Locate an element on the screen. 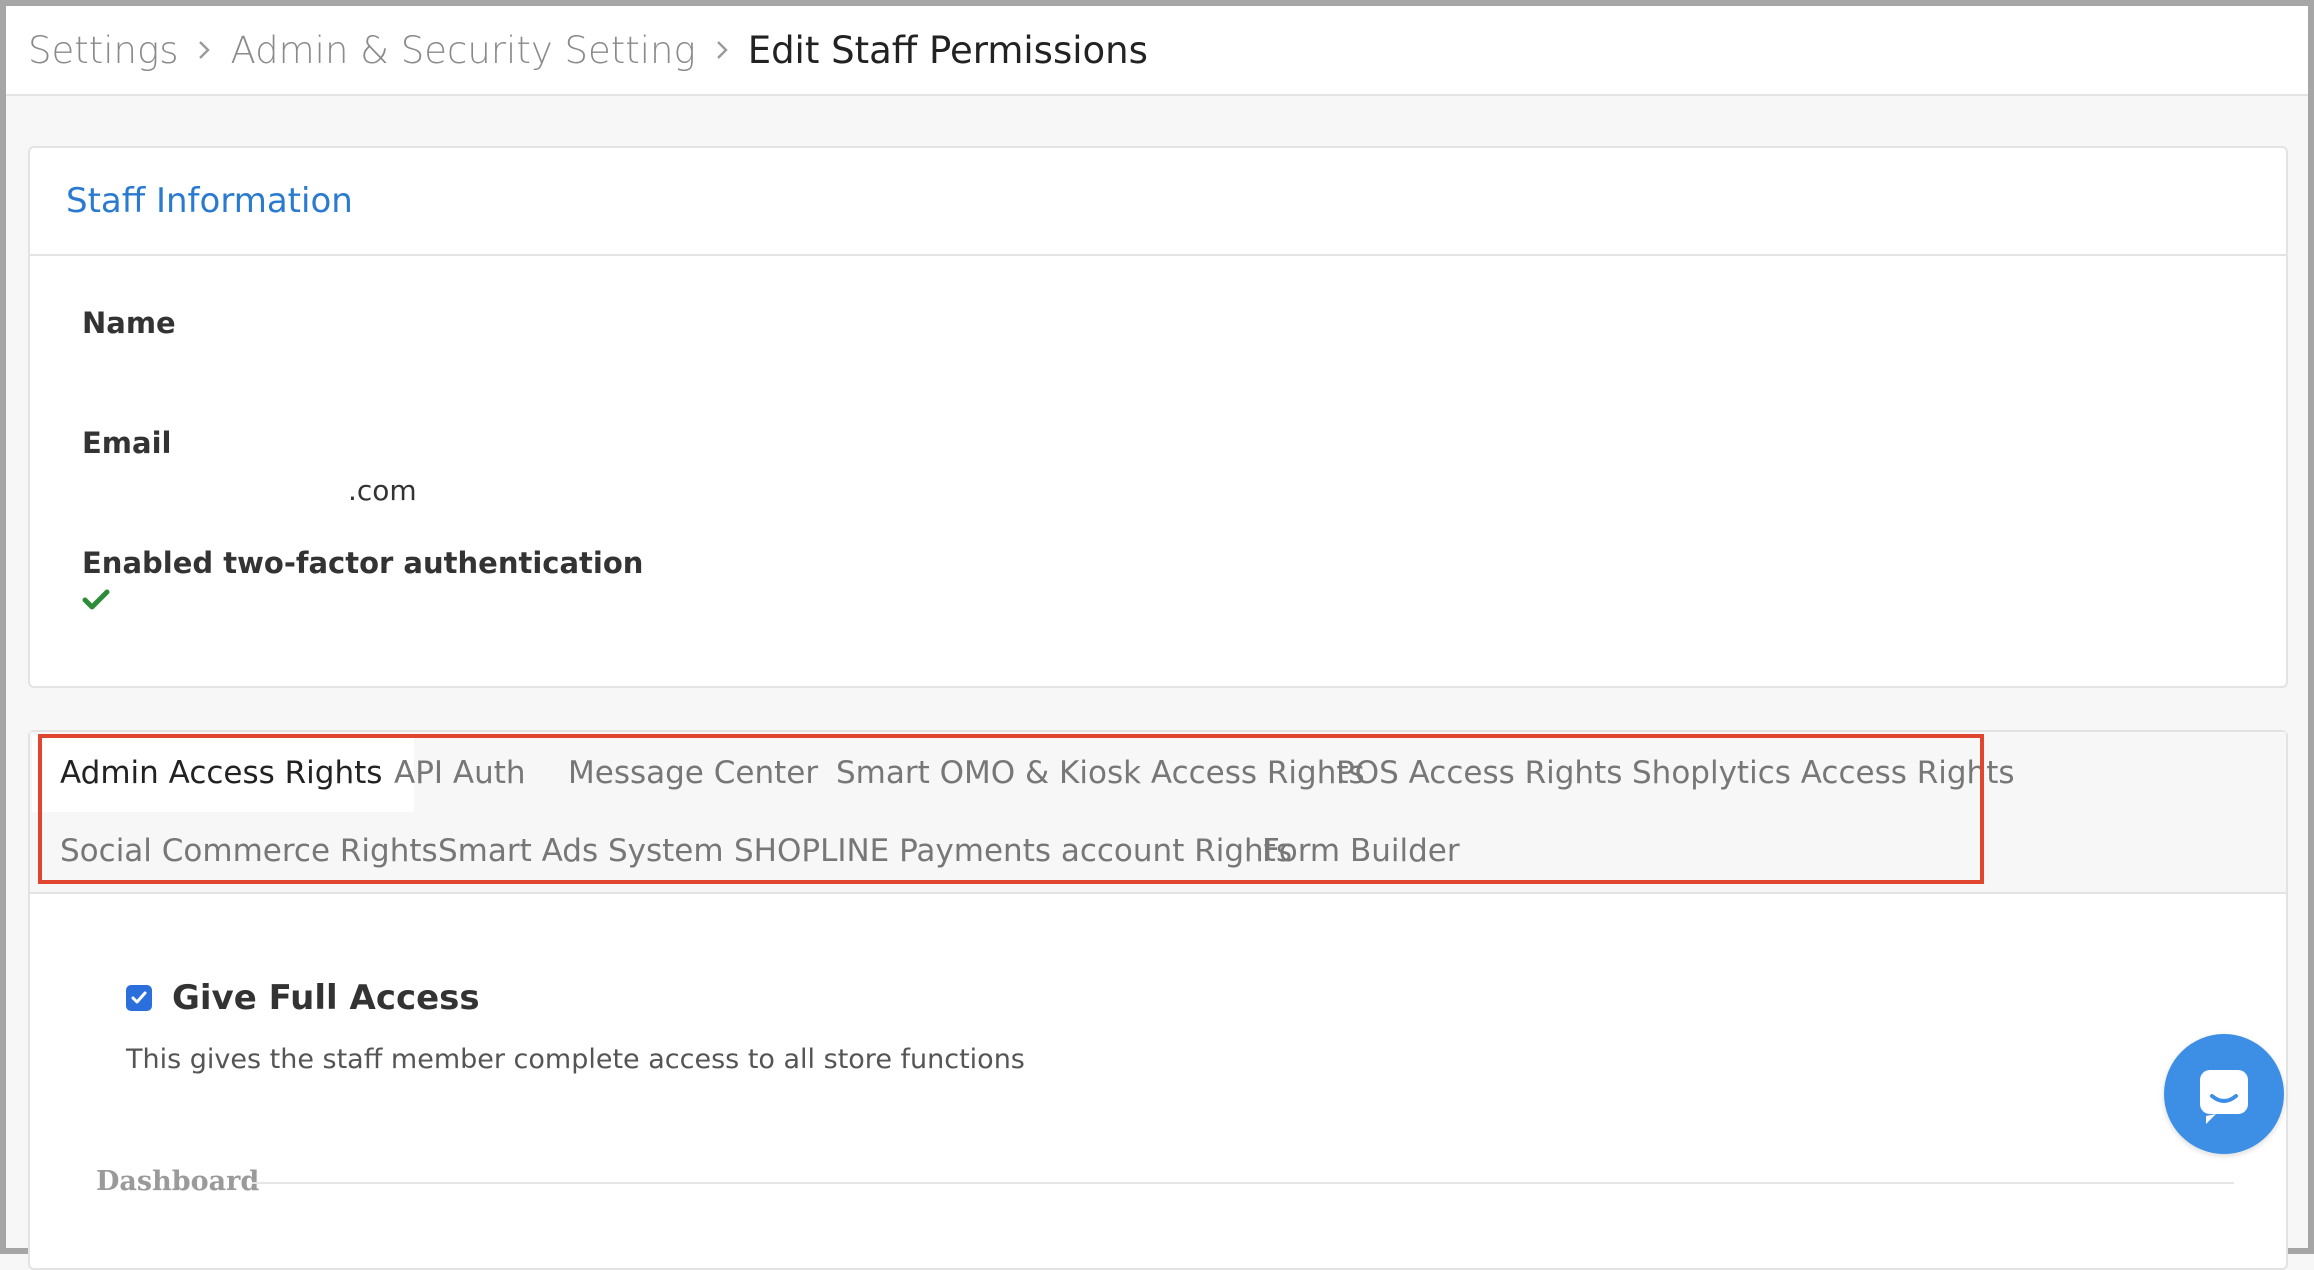  tab-smart-ads-system: Smart Ads System is located at coordinates (581, 851).